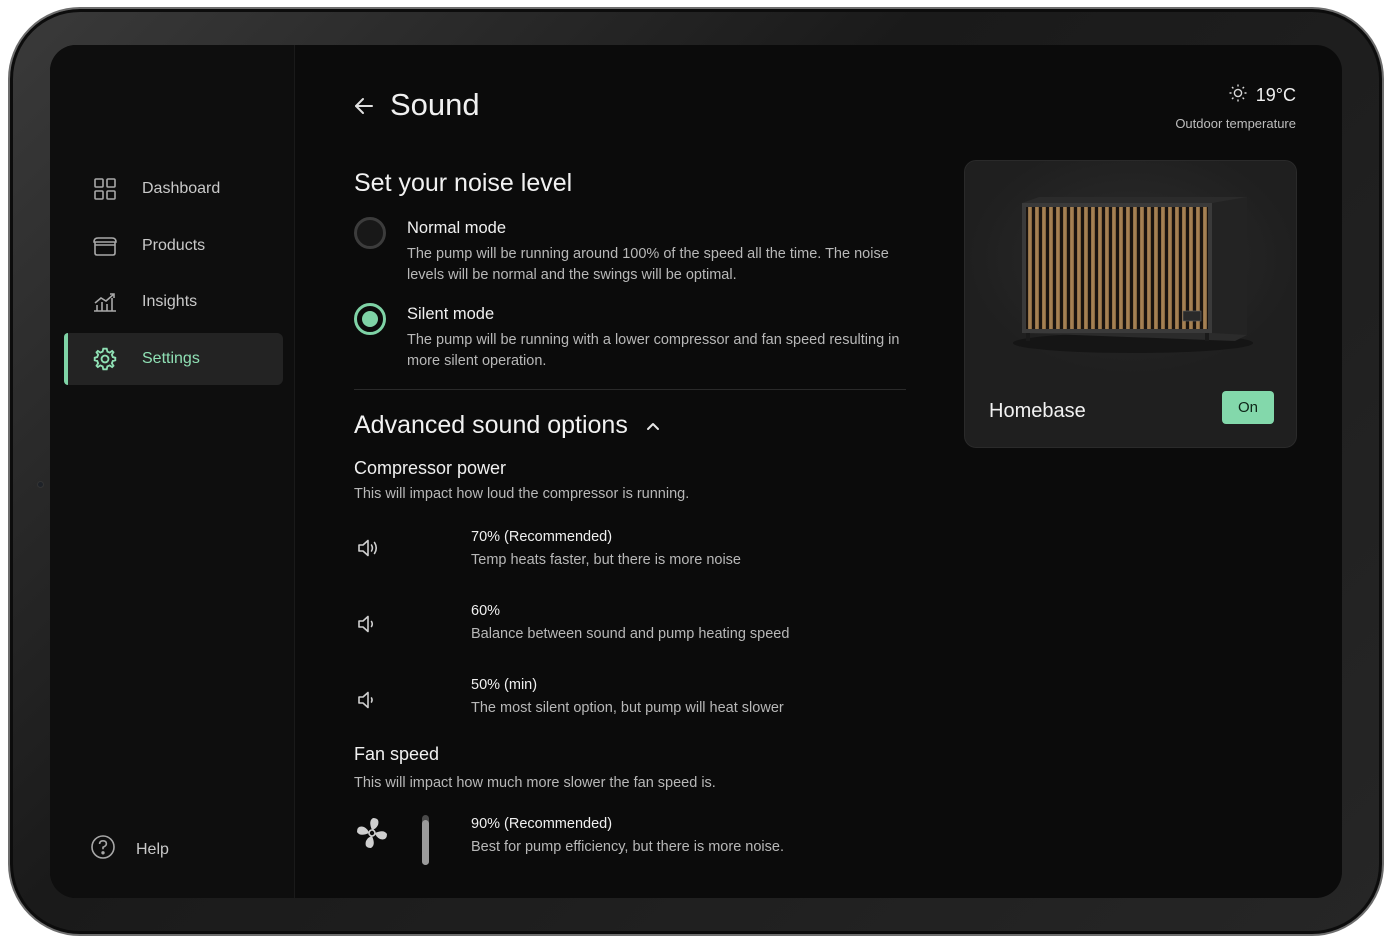  Describe the element at coordinates (542, 824) in the screenshot. I see `option-title: 90% (Recommended)` at that location.